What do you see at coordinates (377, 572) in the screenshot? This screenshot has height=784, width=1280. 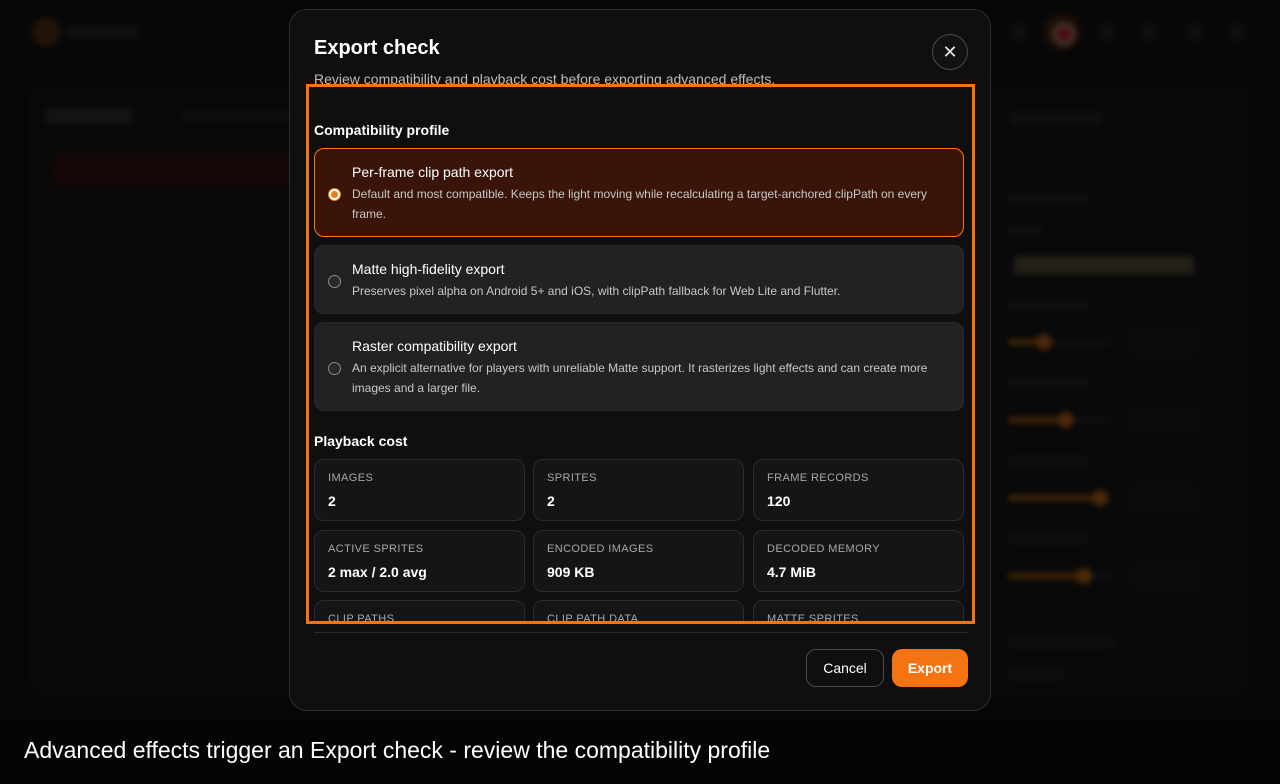 I see `stat-value: 2 max / 2.0 avg` at bounding box center [377, 572].